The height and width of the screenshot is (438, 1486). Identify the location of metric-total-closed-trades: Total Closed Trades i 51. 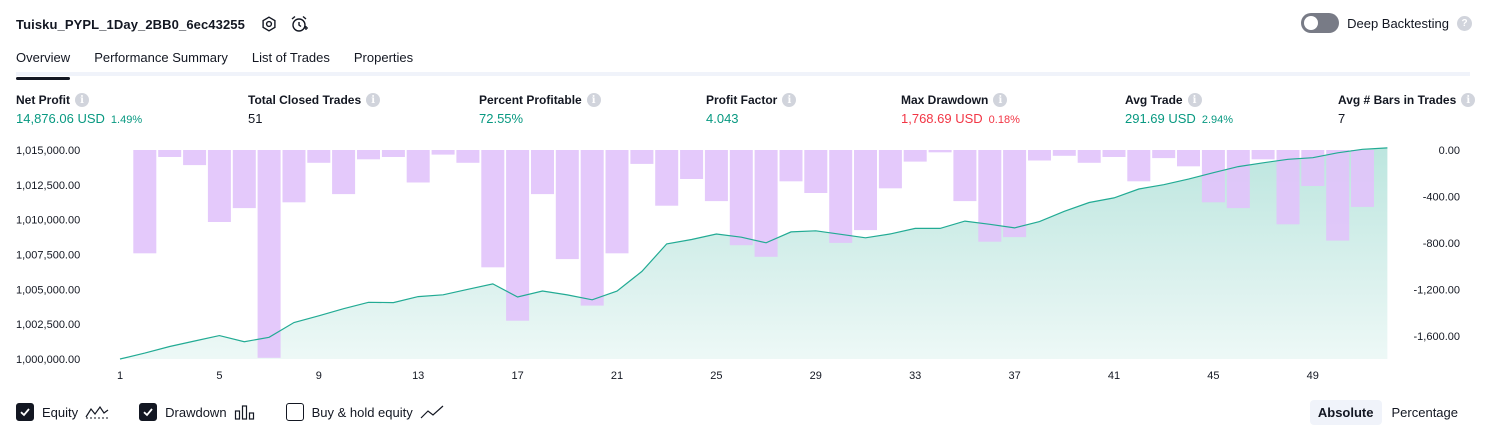
(314, 109).